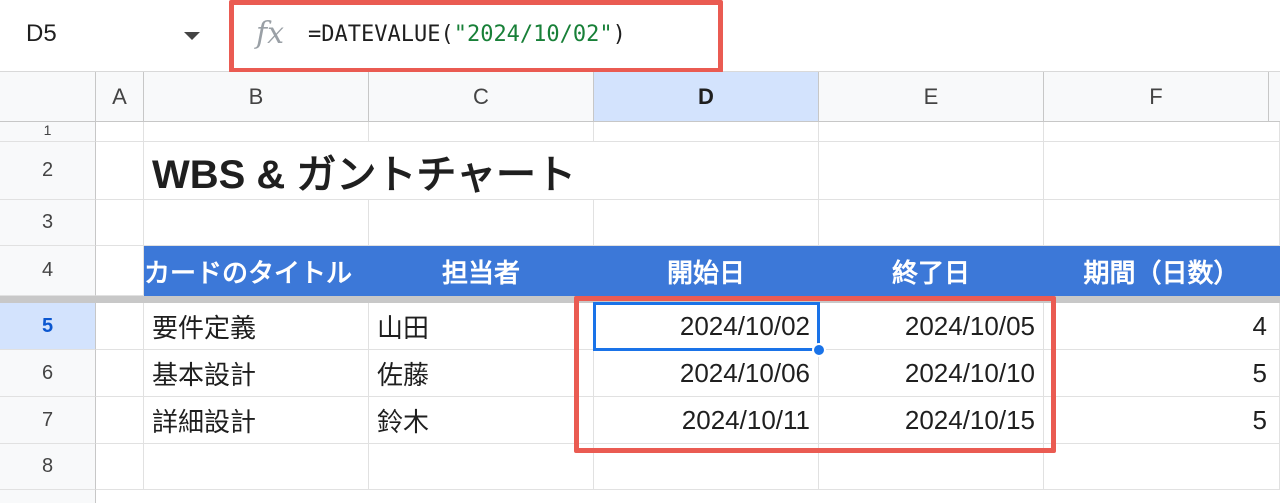  Describe the element at coordinates (120, 271) in the screenshot. I see `cell-a4` at that location.